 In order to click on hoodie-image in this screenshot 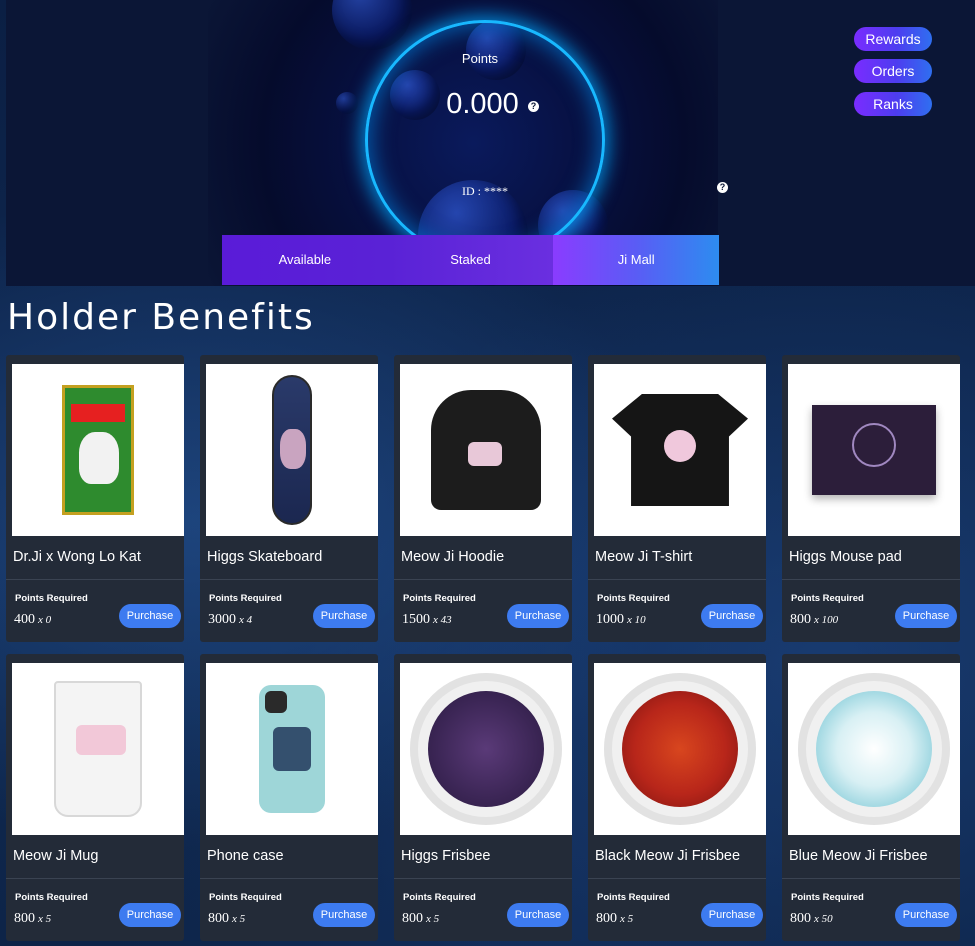, I will do `click(486, 450)`.